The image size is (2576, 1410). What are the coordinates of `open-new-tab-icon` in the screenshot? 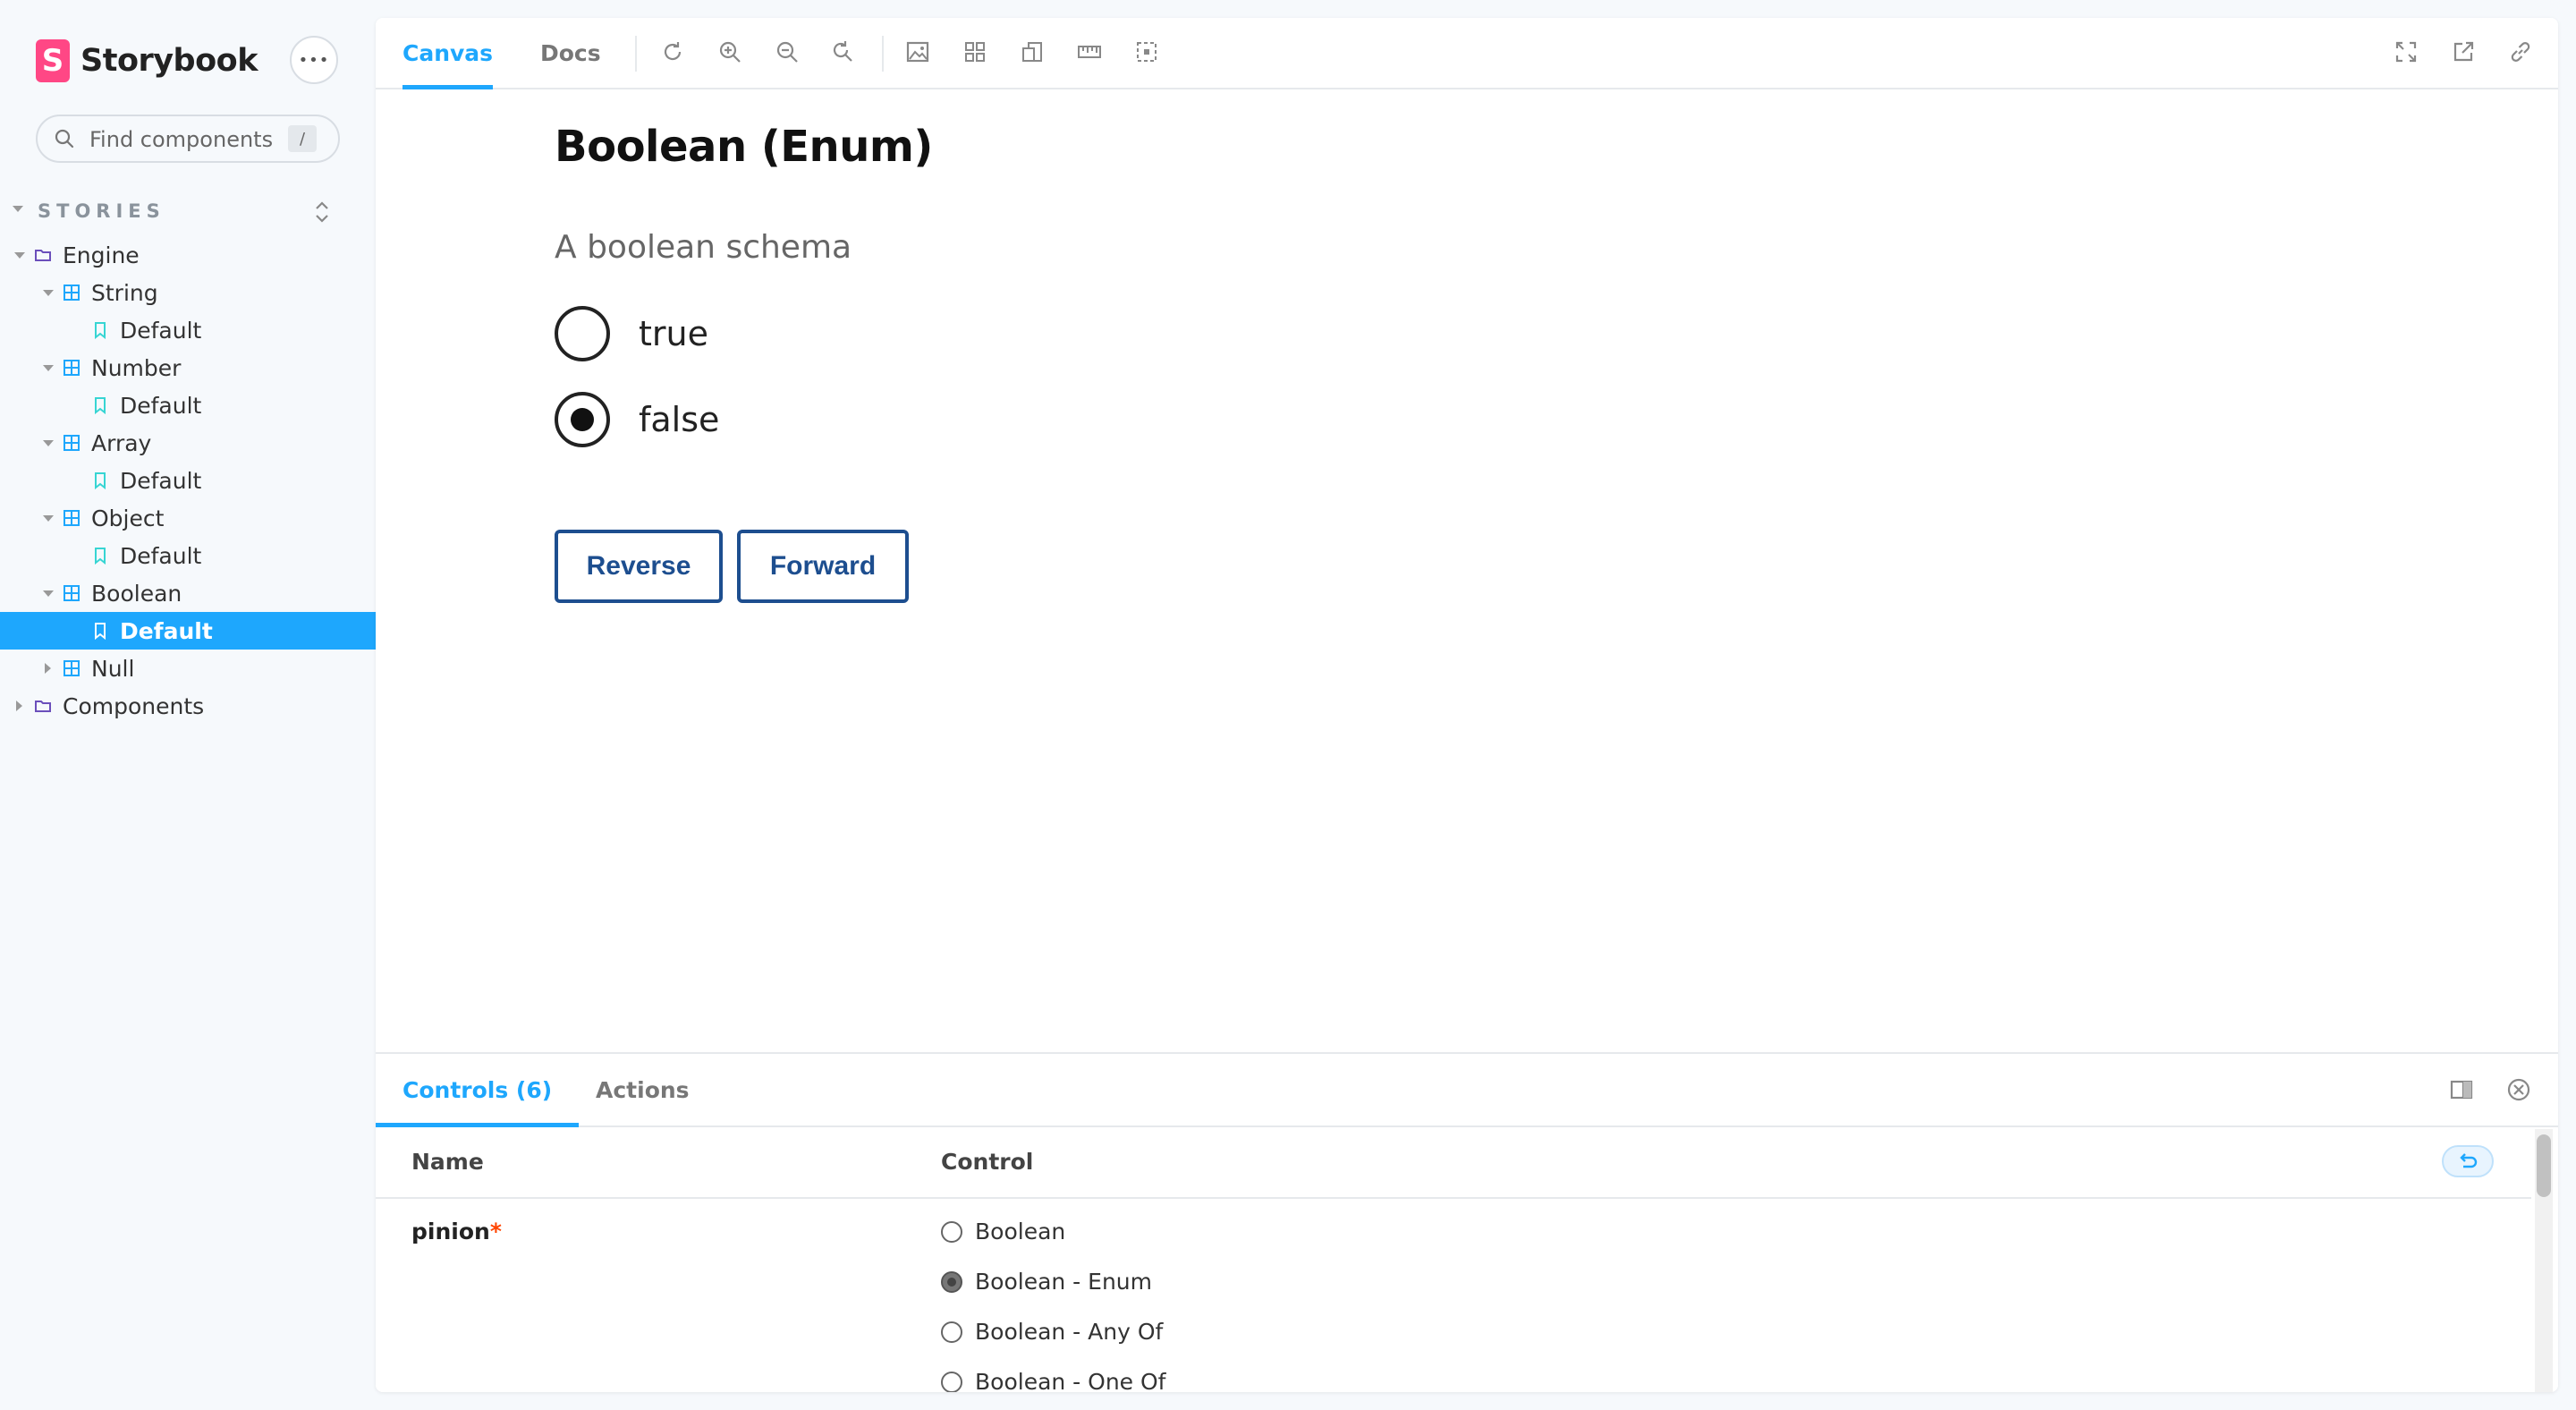 It's located at (2463, 52).